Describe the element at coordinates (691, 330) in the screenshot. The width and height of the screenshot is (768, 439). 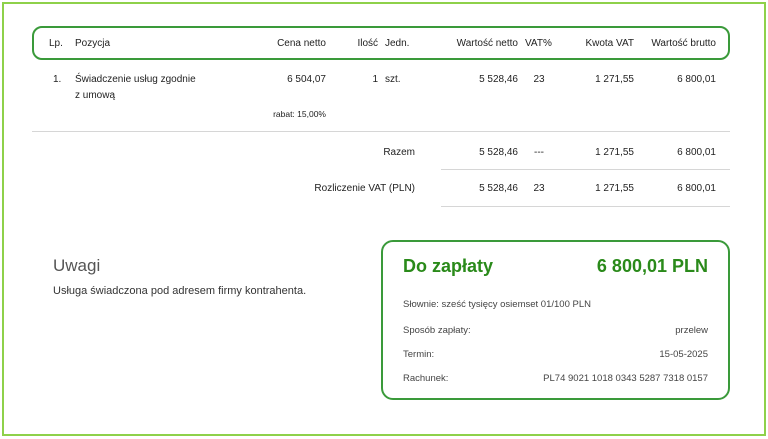
I see `payment-sposob-value: przelew` at that location.